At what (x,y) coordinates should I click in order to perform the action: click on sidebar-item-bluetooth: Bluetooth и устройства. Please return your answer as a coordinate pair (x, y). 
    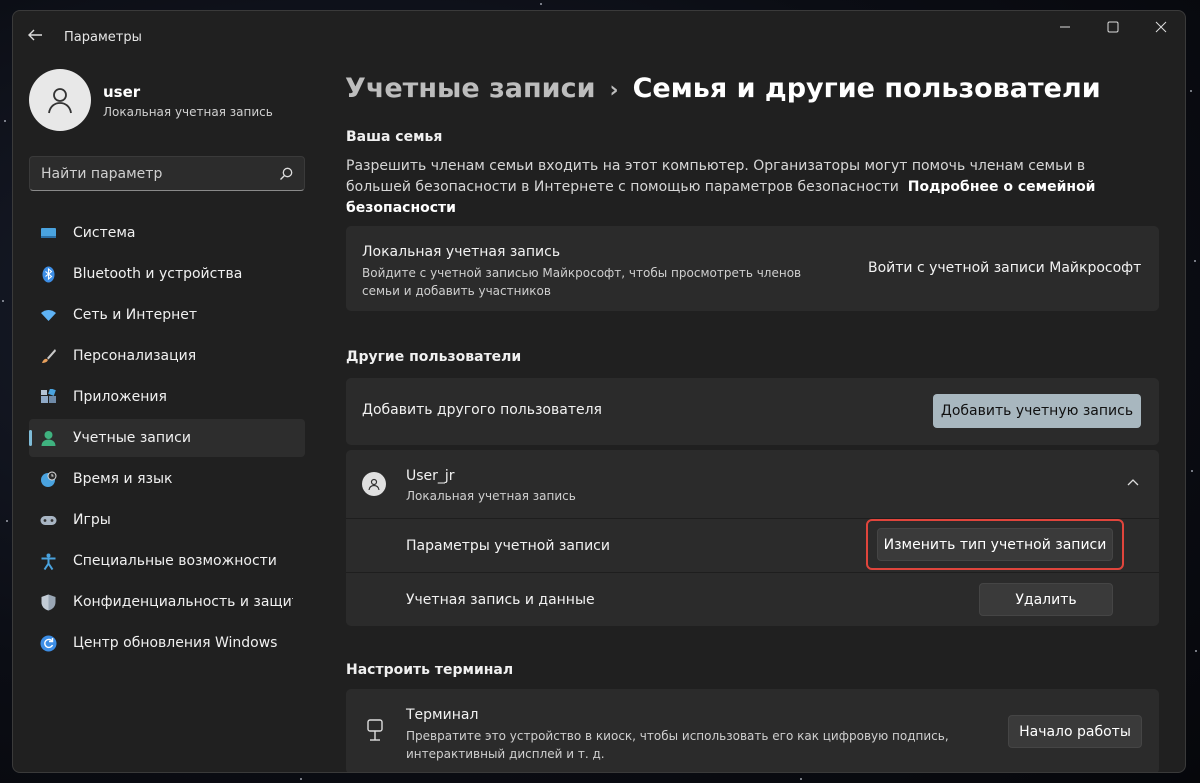
    Looking at the image, I should click on (167, 274).